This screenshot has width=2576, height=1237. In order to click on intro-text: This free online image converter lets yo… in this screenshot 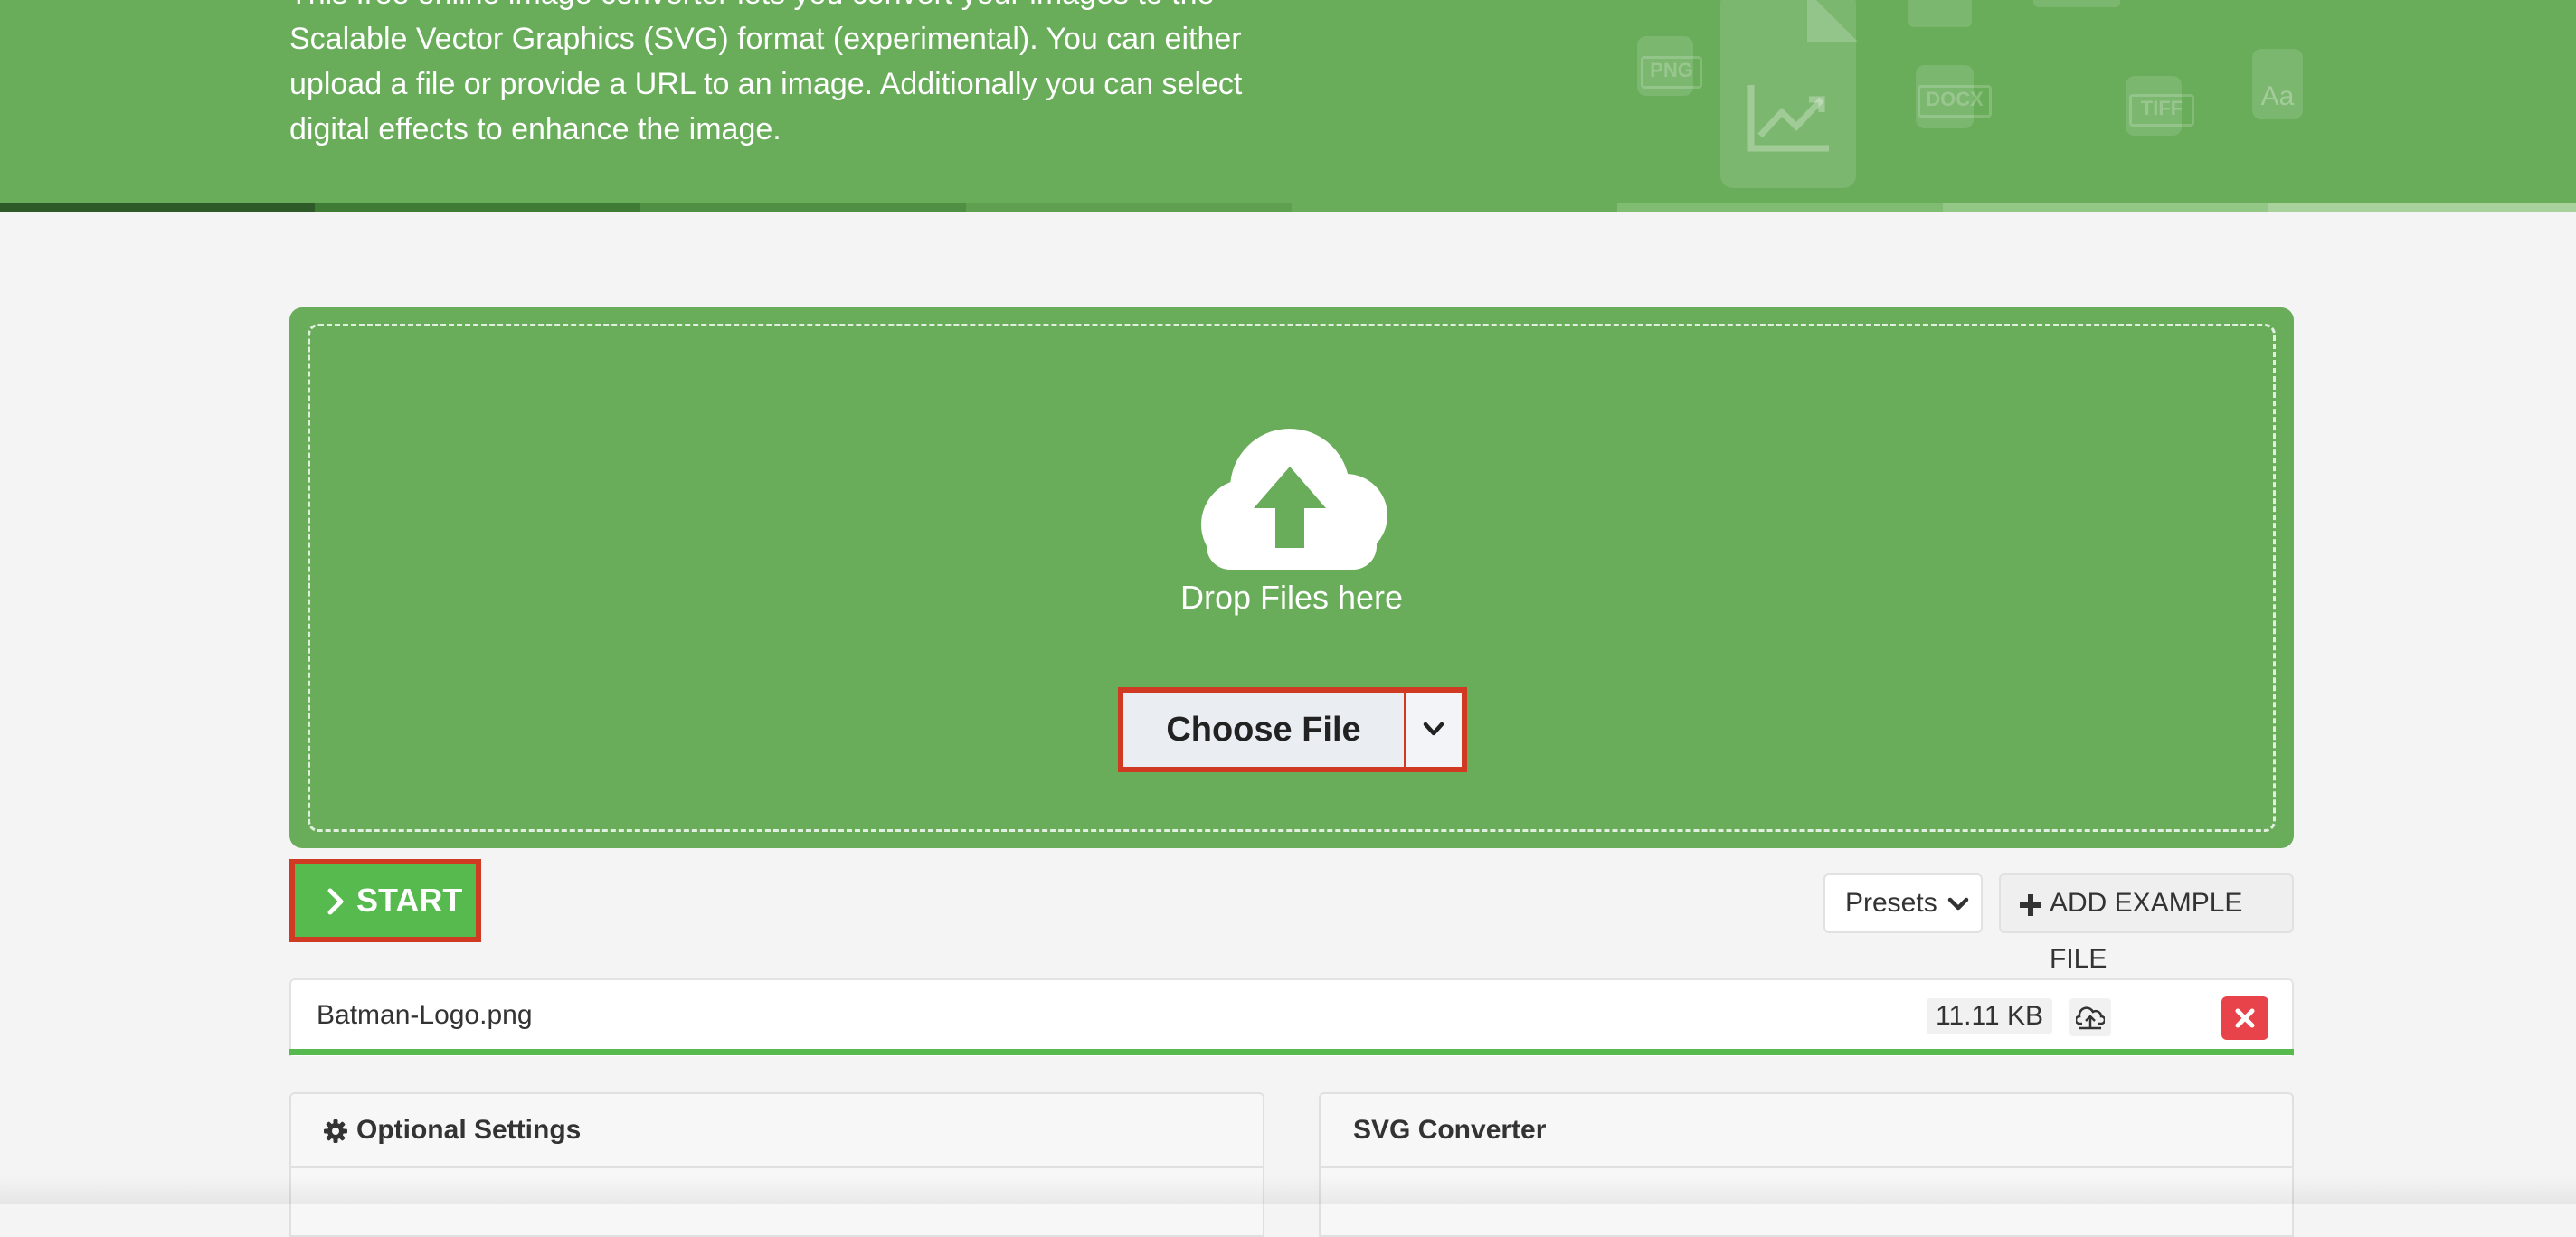, I will do `click(766, 73)`.